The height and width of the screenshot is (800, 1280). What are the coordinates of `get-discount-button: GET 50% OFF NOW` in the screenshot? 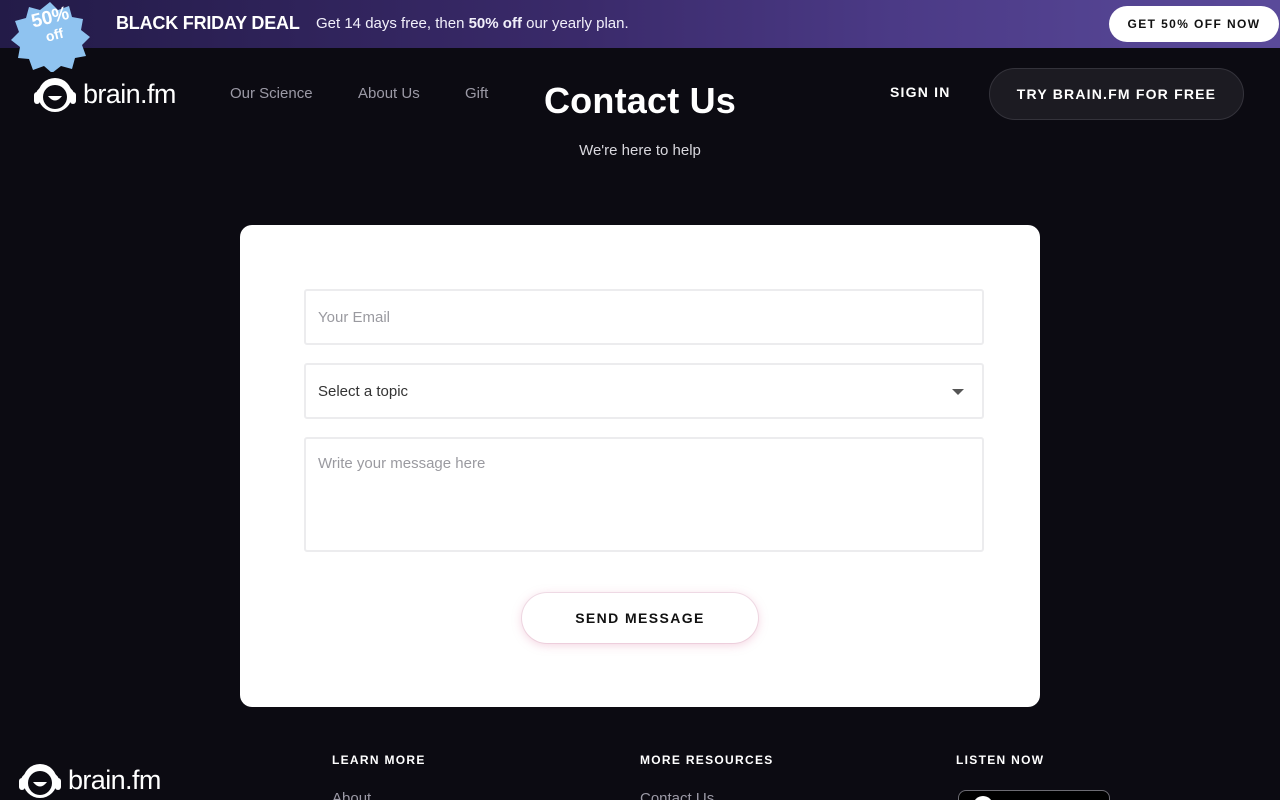 It's located at (1194, 24).